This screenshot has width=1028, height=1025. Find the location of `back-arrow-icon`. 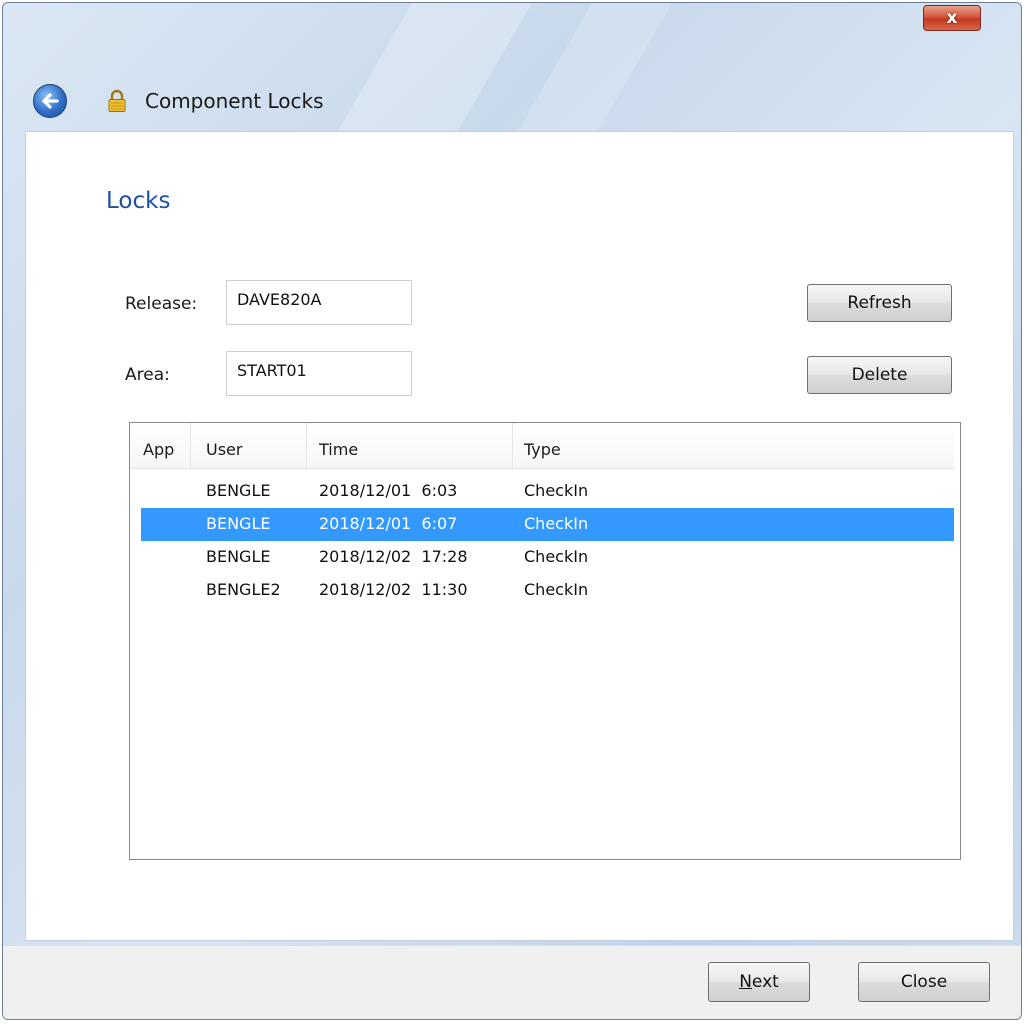

back-arrow-icon is located at coordinates (50, 101).